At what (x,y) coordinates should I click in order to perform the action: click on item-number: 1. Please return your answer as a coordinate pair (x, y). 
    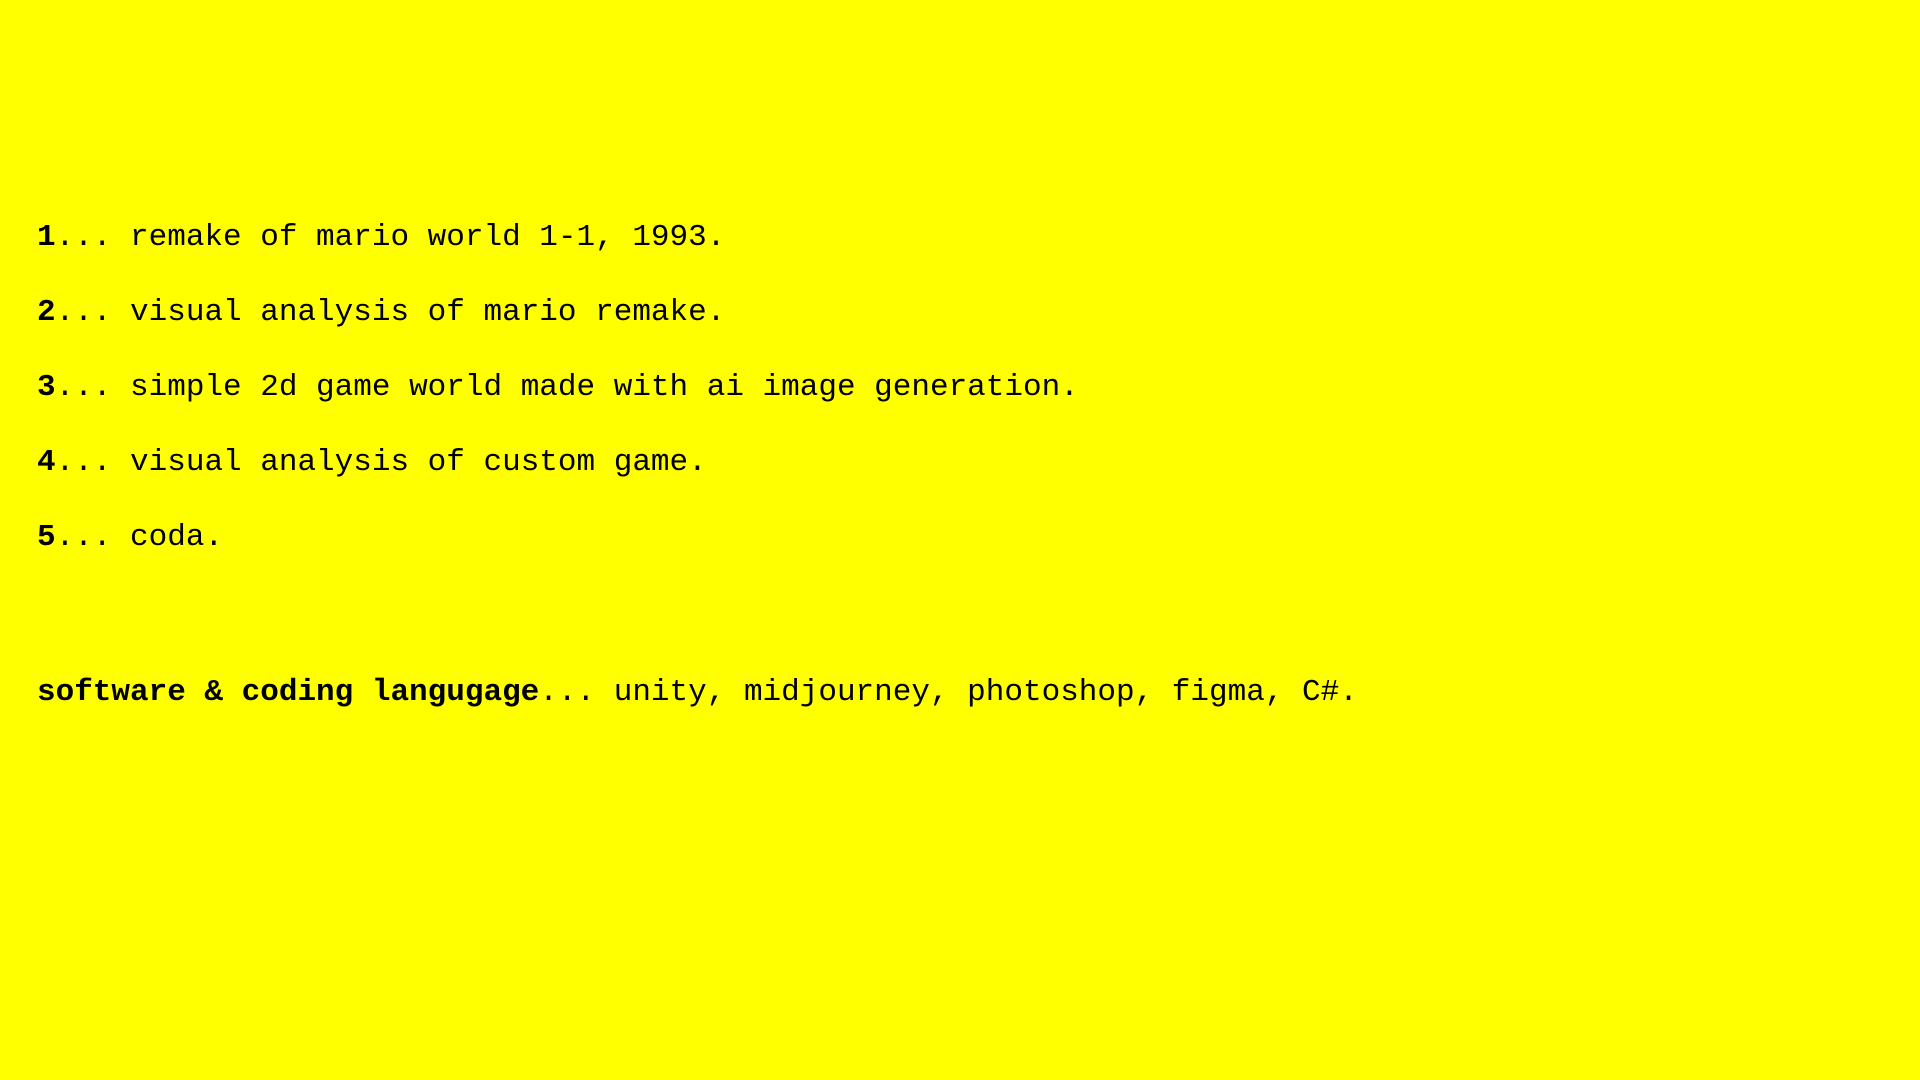
    Looking at the image, I should click on (46, 237).